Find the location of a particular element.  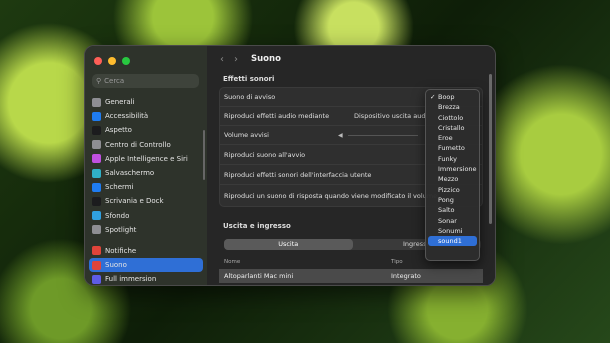

menu-item-label: Immersione is located at coordinates (457, 169).